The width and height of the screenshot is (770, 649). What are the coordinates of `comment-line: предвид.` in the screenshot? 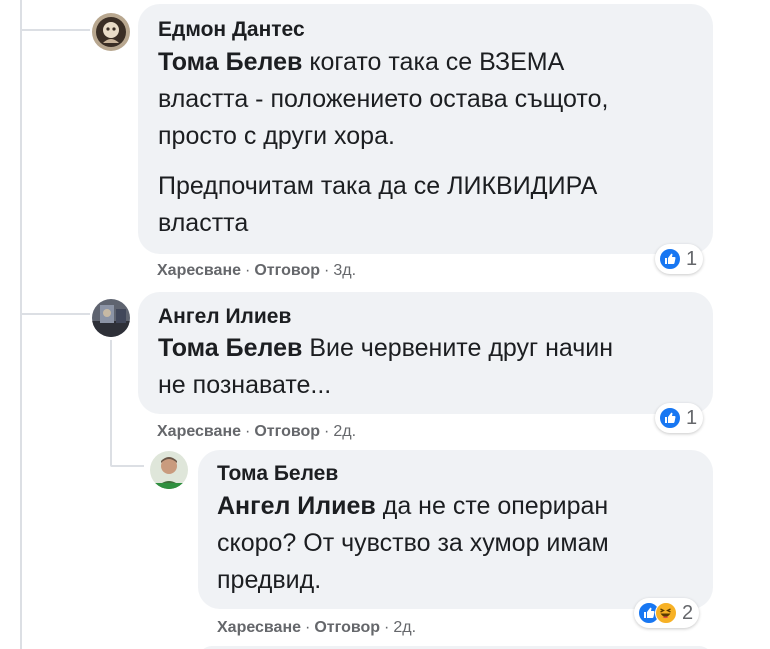 It's located at (269, 580).